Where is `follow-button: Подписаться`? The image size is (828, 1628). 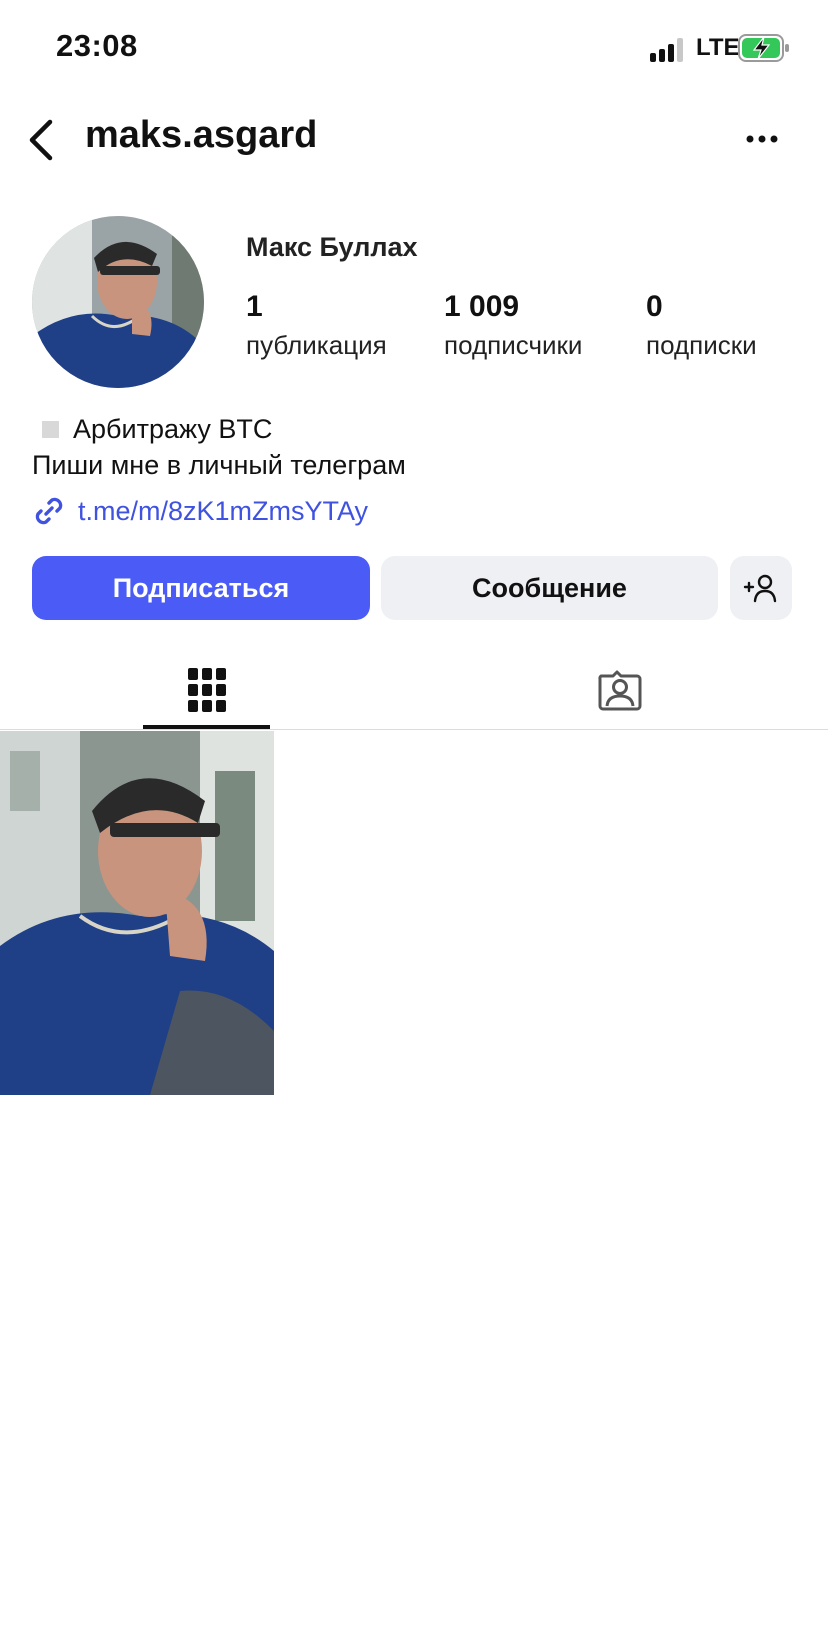
follow-button: Подписаться is located at coordinates (201, 588).